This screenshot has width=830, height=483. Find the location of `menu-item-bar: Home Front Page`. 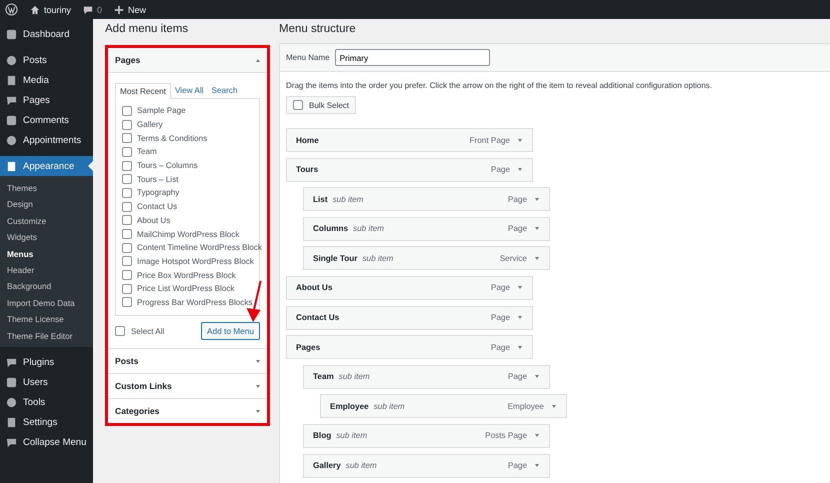

menu-item-bar: Home Front Page is located at coordinates (409, 140).